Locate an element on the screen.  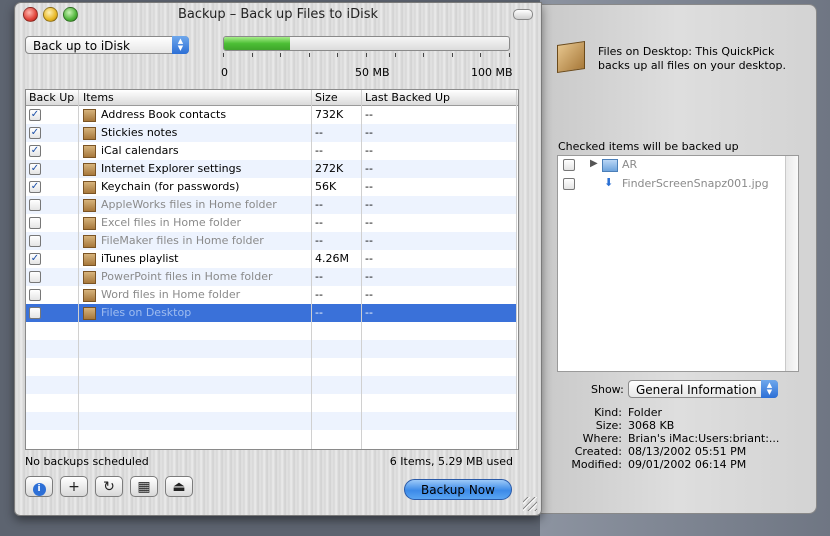
resize-grip-icon is located at coordinates (530, 504).